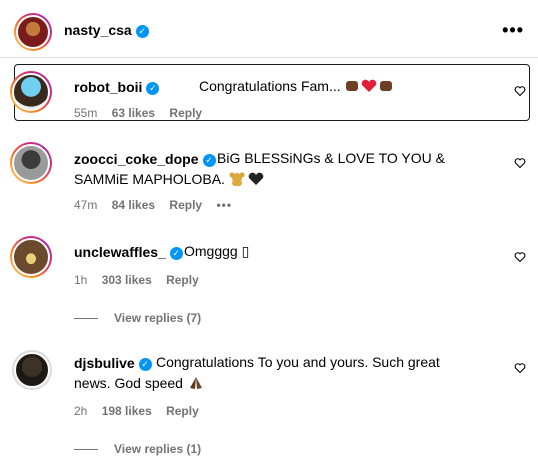 This screenshot has width=538, height=468. Describe the element at coordinates (106, 30) in the screenshot. I see `post-author-username: nasty_csa ✓` at that location.